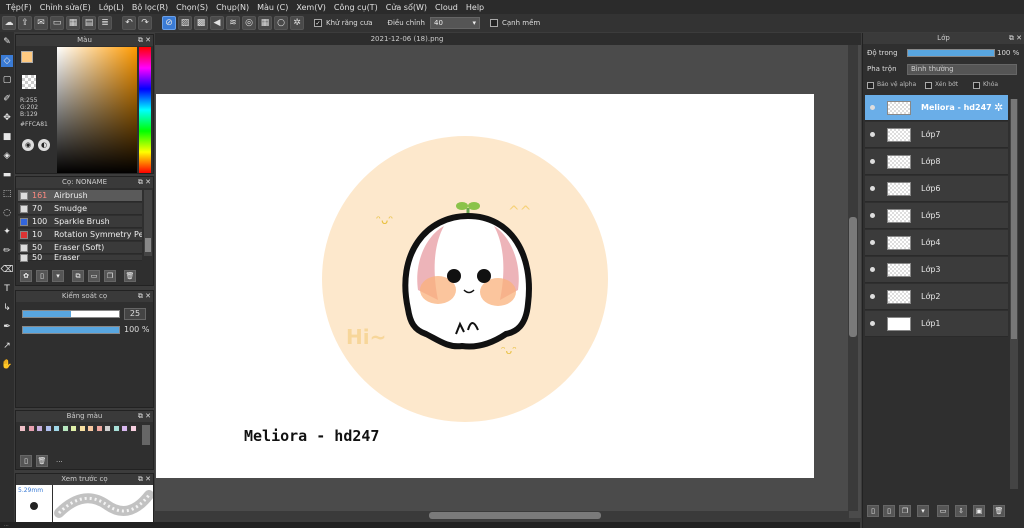 This screenshot has height=528, width=1024. Describe the element at coordinates (936, 108) in the screenshot. I see `layer-row: Meliora - hd247 ✲` at that location.